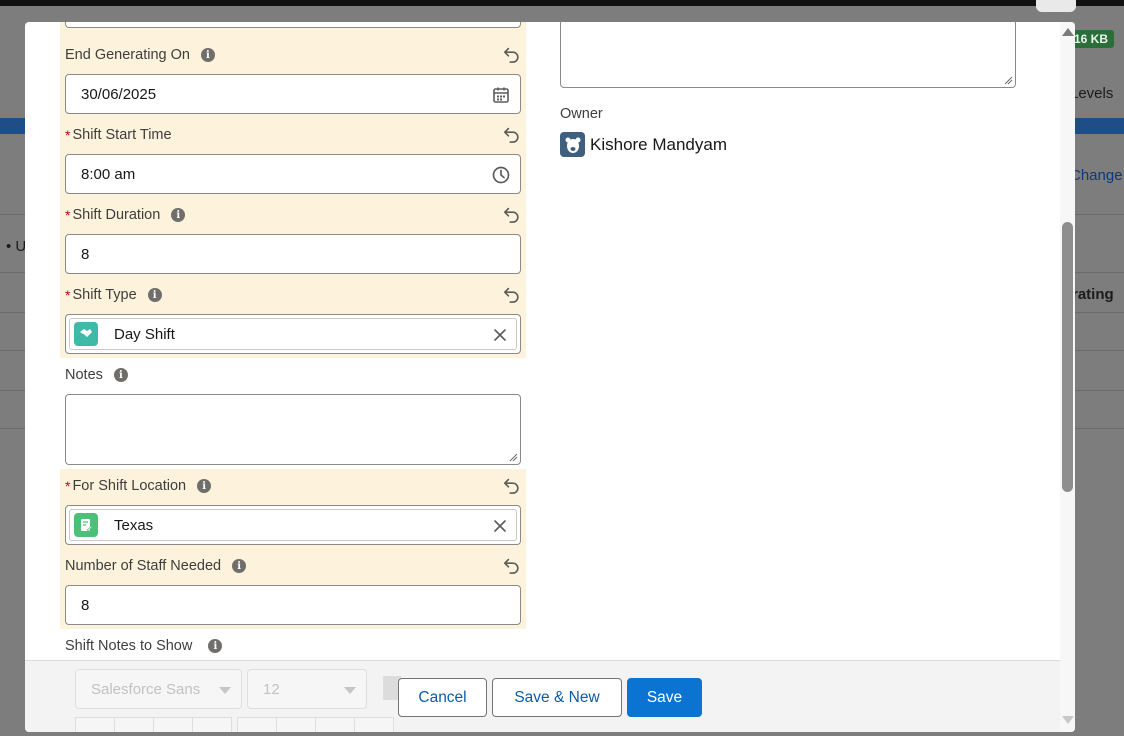  I want to click on background-levels-text: Levels, so click(1092, 93).